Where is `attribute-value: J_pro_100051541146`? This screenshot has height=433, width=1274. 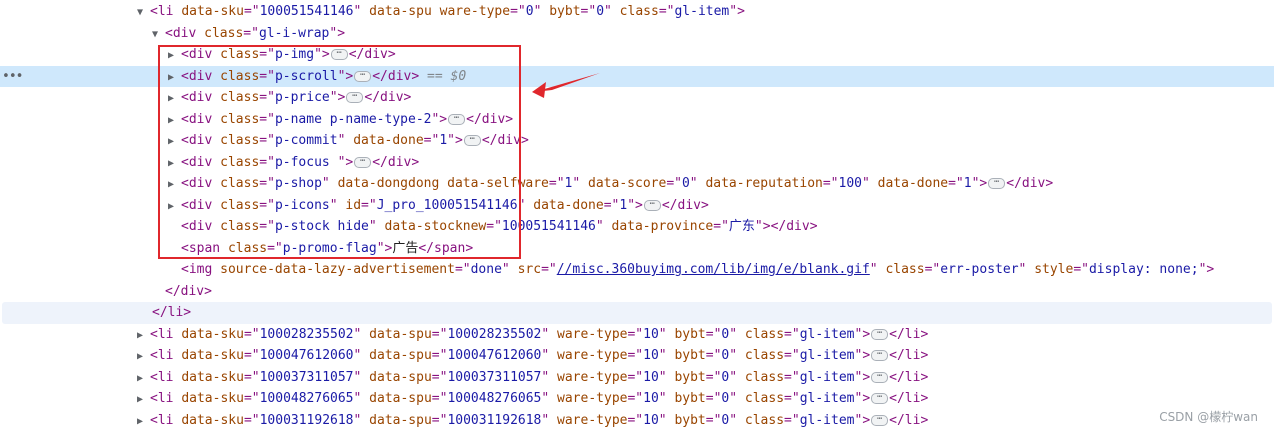 attribute-value: J_pro_100051541146 is located at coordinates (447, 205).